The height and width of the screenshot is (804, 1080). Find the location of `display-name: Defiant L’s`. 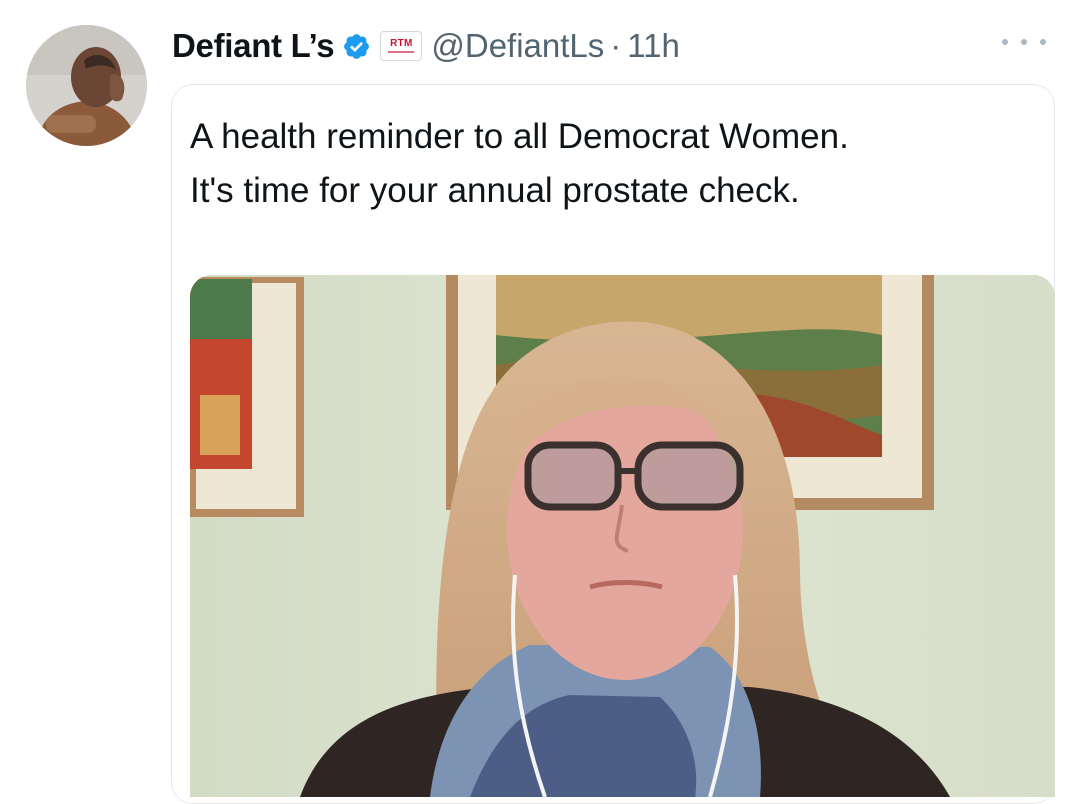

display-name: Defiant L’s is located at coordinates (253, 46).